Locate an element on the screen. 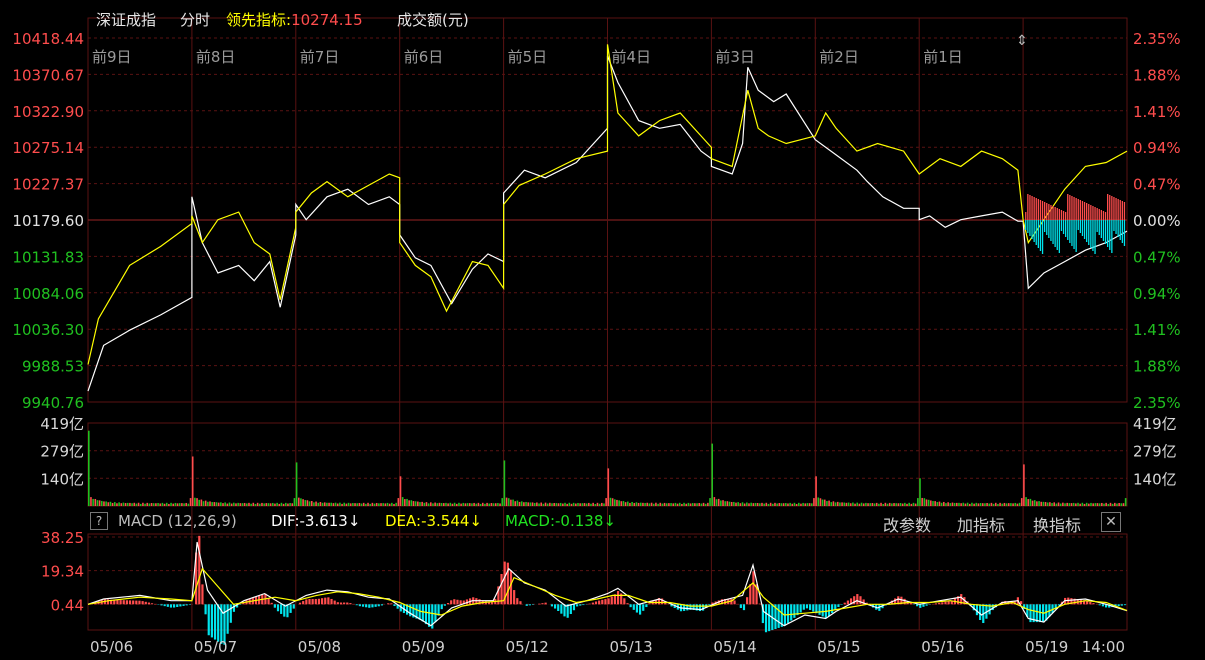  percent-tick-label: 0.94% is located at coordinates (1157, 148).